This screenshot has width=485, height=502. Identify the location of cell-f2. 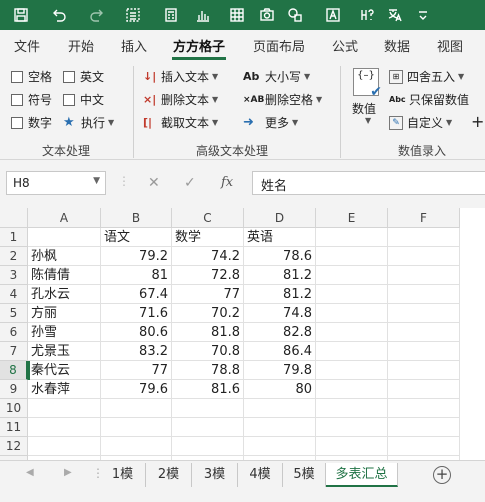
(424, 256).